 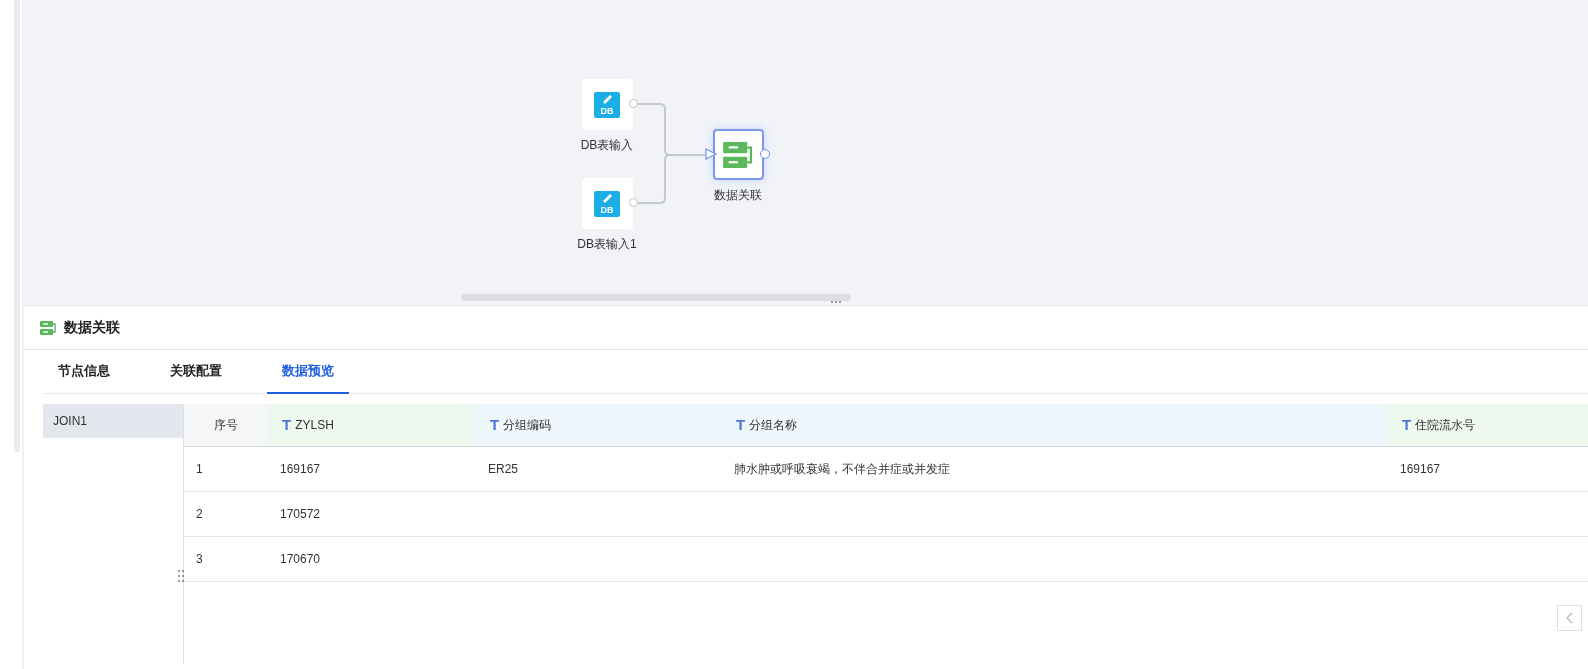 What do you see at coordinates (842, 469) in the screenshot?
I see `table-cell-text: 肺水肿或呼吸衰竭，不伴合并症或并发症` at bounding box center [842, 469].